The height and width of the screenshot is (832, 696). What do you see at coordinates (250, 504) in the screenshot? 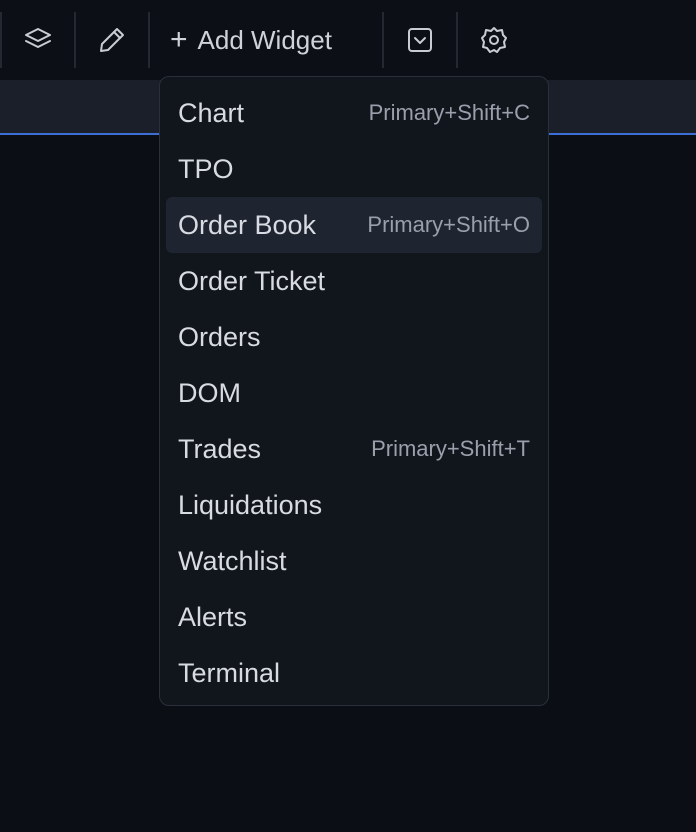
I see `menu-item-label: Liquidations` at bounding box center [250, 504].